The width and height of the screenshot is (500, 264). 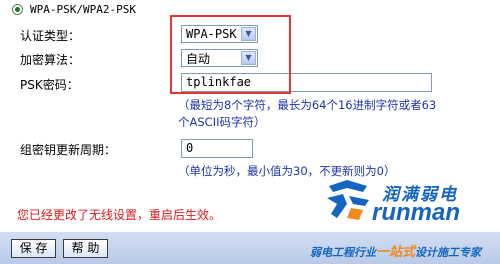 What do you see at coordinates (307, 105) in the screenshot?
I see `psk-password-hint-line1: （最短为8个字符，最长为64个16进制字符或者63` at bounding box center [307, 105].